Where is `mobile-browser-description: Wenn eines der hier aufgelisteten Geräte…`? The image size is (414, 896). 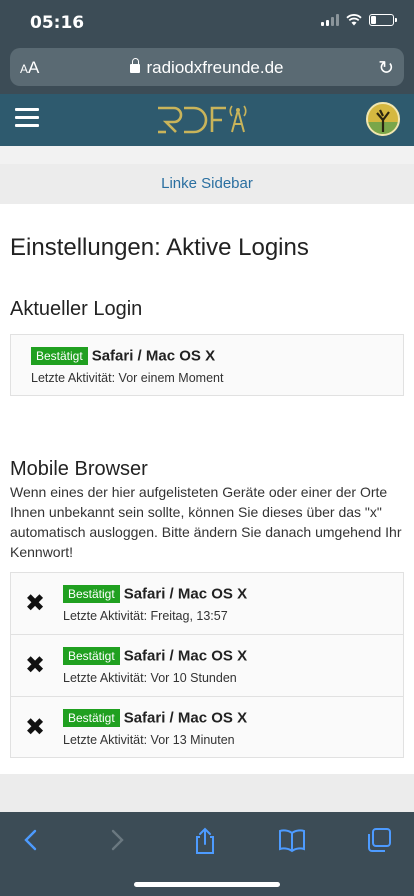 mobile-browser-description: Wenn eines der hier aufgelisteten Geräte… is located at coordinates (206, 522).